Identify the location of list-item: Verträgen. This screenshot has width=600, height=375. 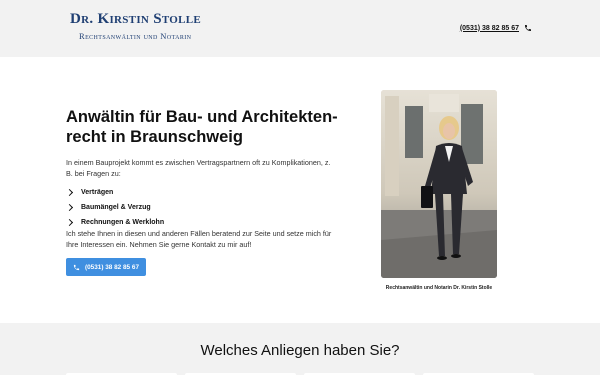
(114, 192).